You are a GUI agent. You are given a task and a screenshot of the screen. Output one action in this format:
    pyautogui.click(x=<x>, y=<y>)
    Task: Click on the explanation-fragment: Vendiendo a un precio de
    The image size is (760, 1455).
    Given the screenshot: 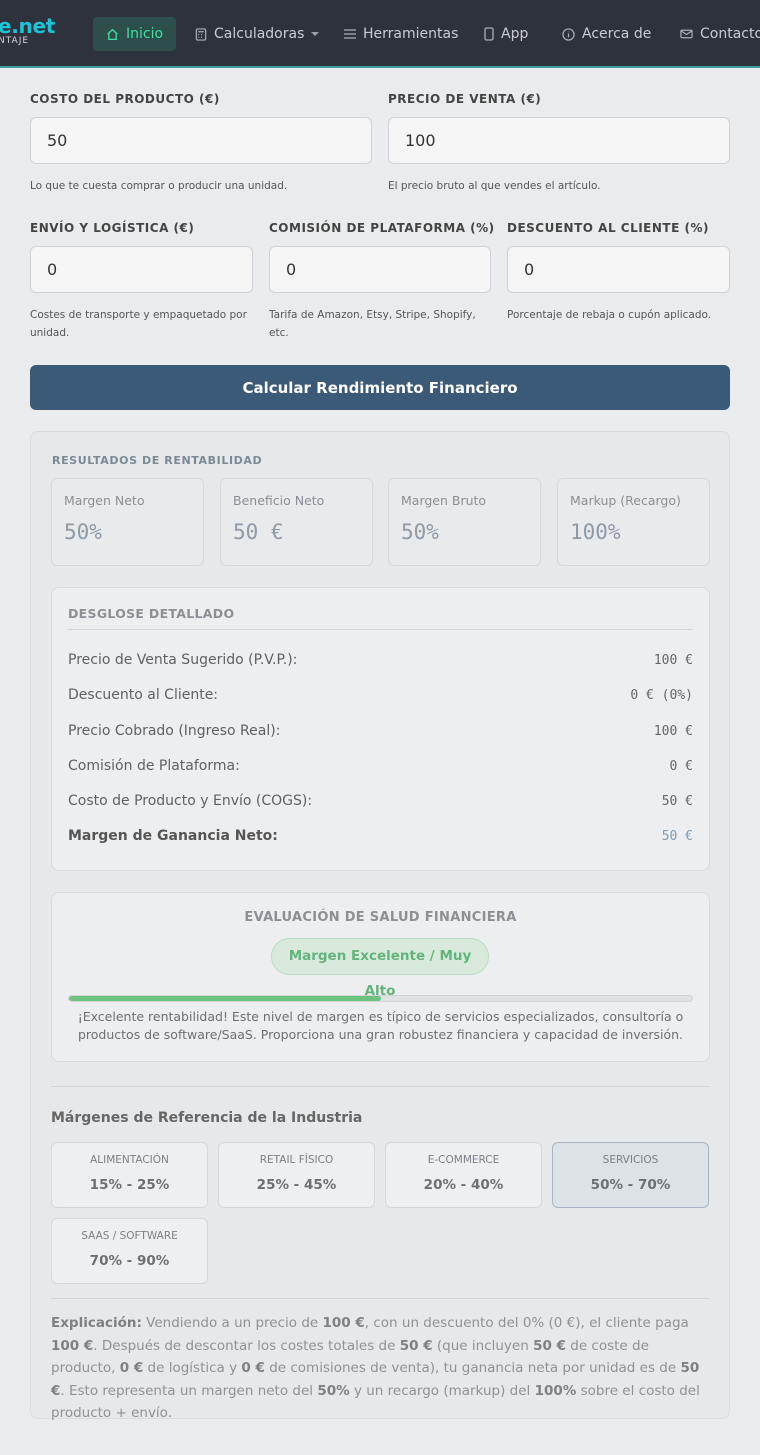 What is the action you would take?
    pyautogui.click(x=232, y=1323)
    